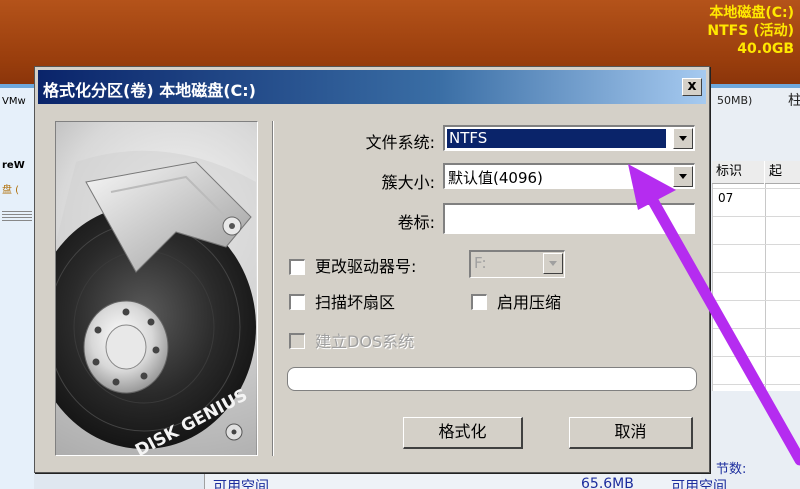 The height and width of the screenshot is (489, 800). I want to click on scan-bad-sectors-checkbox, so click(297, 302).